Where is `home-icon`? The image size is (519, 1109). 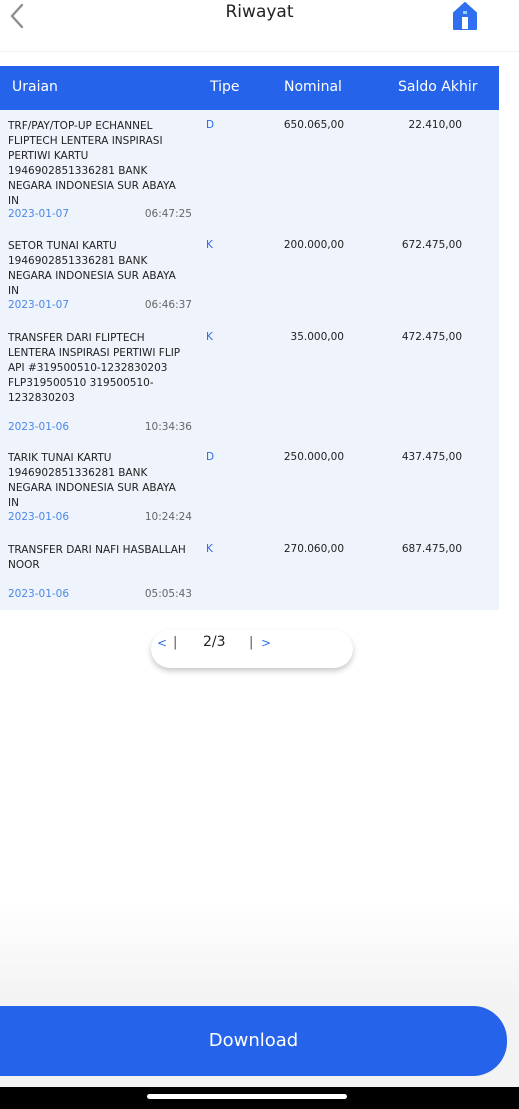 home-icon is located at coordinates (465, 16).